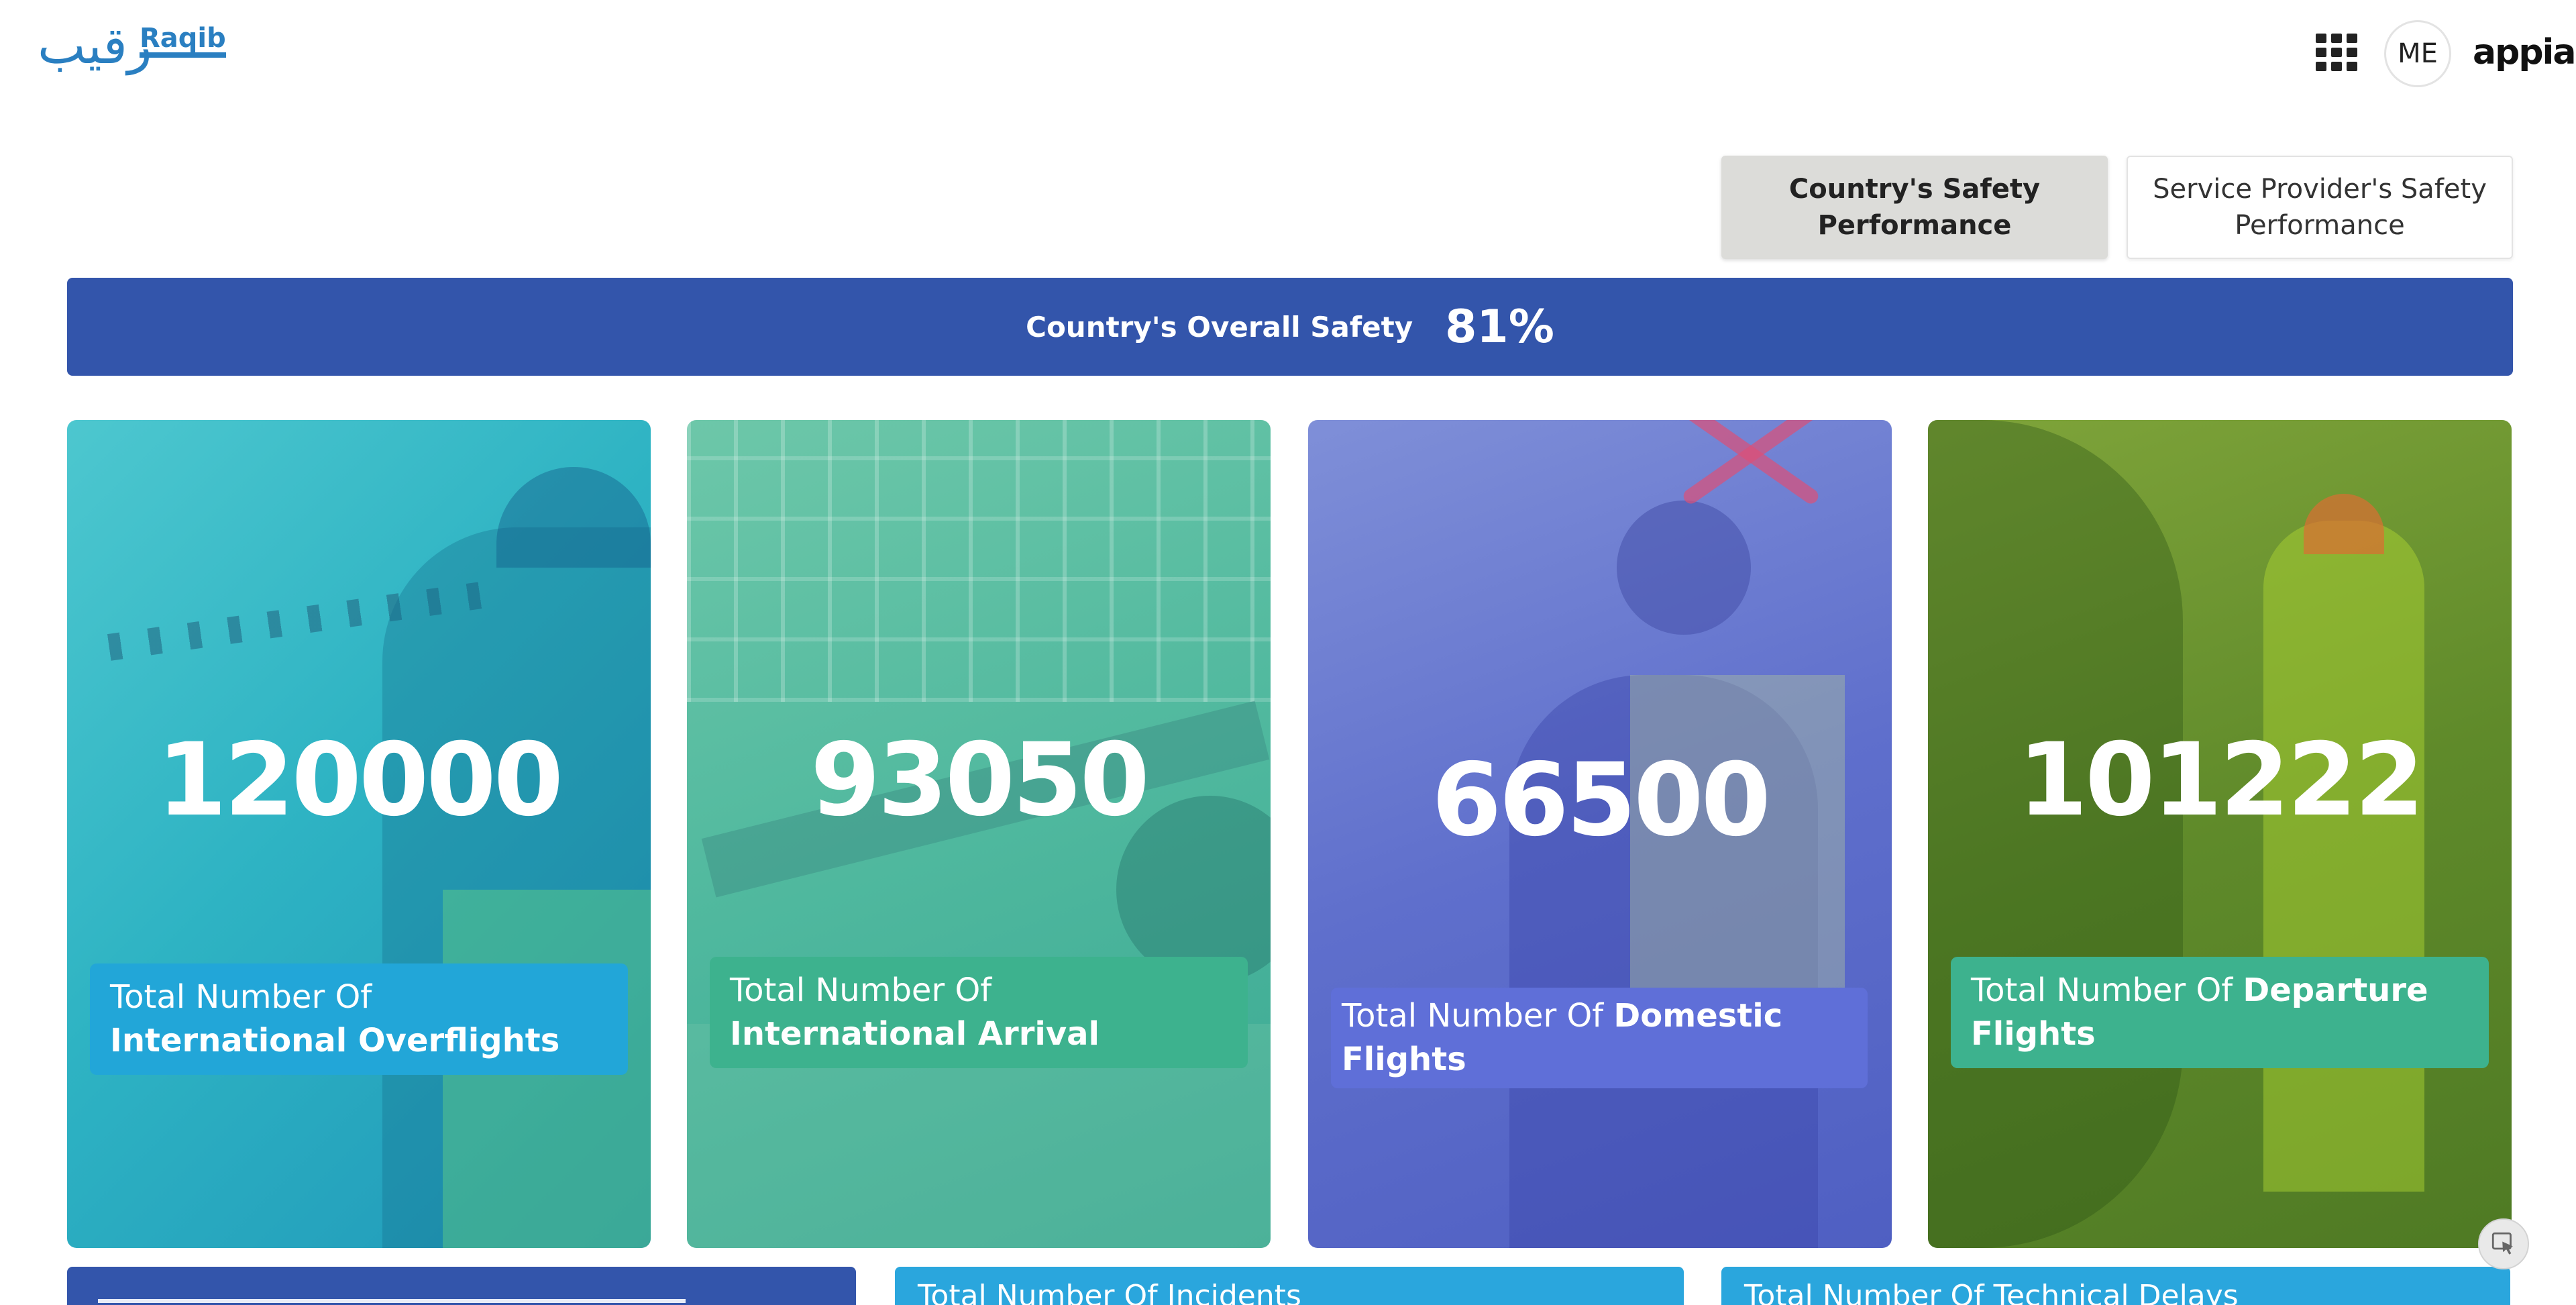 The width and height of the screenshot is (2576, 1305). I want to click on kpi-label: Total Number Of International Arrival, so click(979, 1012).